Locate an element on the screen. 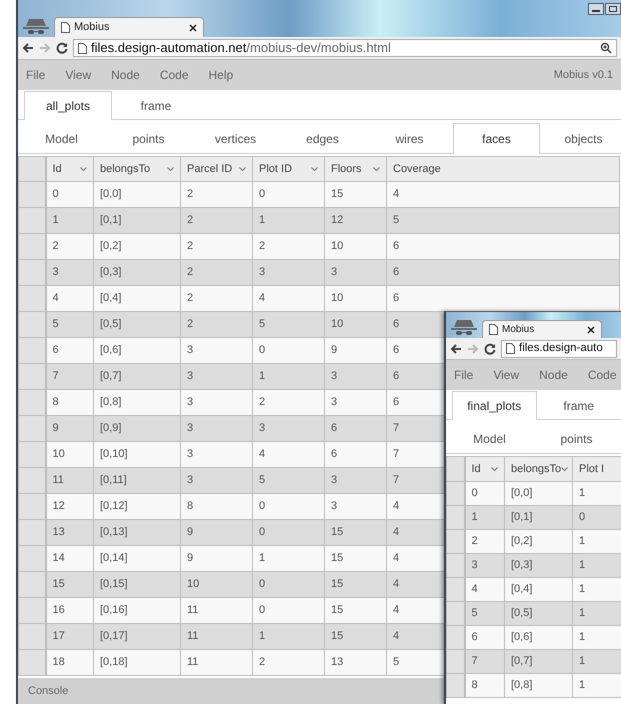  console-bar: Console is located at coordinates (232, 691).